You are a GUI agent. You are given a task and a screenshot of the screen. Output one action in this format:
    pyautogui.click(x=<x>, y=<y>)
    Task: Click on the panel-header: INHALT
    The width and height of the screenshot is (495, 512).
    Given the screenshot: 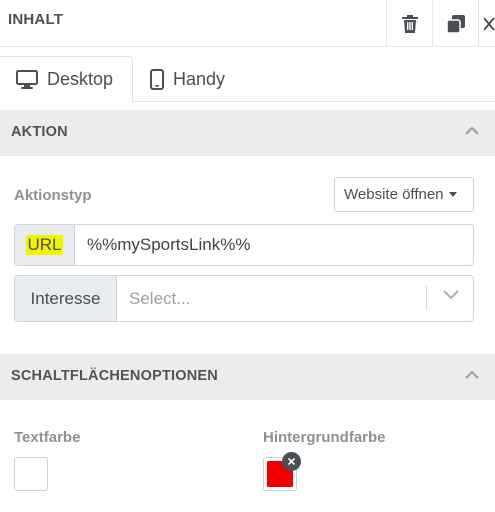 What is the action you would take?
    pyautogui.click(x=247, y=23)
    